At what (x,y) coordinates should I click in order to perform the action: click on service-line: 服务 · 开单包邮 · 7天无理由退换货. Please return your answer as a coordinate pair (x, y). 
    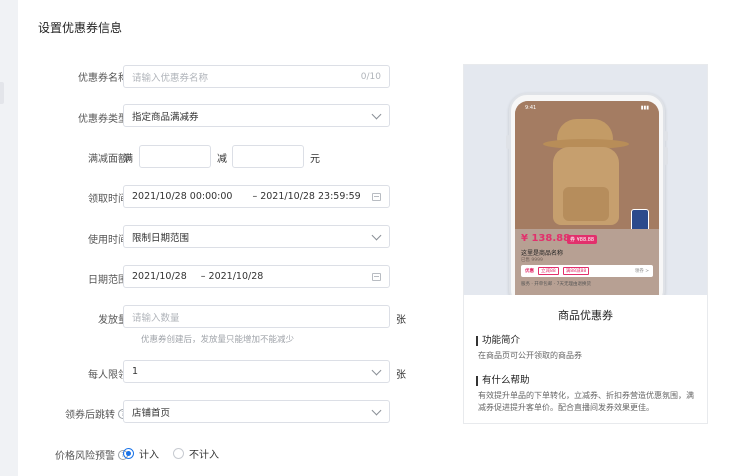
    Looking at the image, I should click on (556, 284).